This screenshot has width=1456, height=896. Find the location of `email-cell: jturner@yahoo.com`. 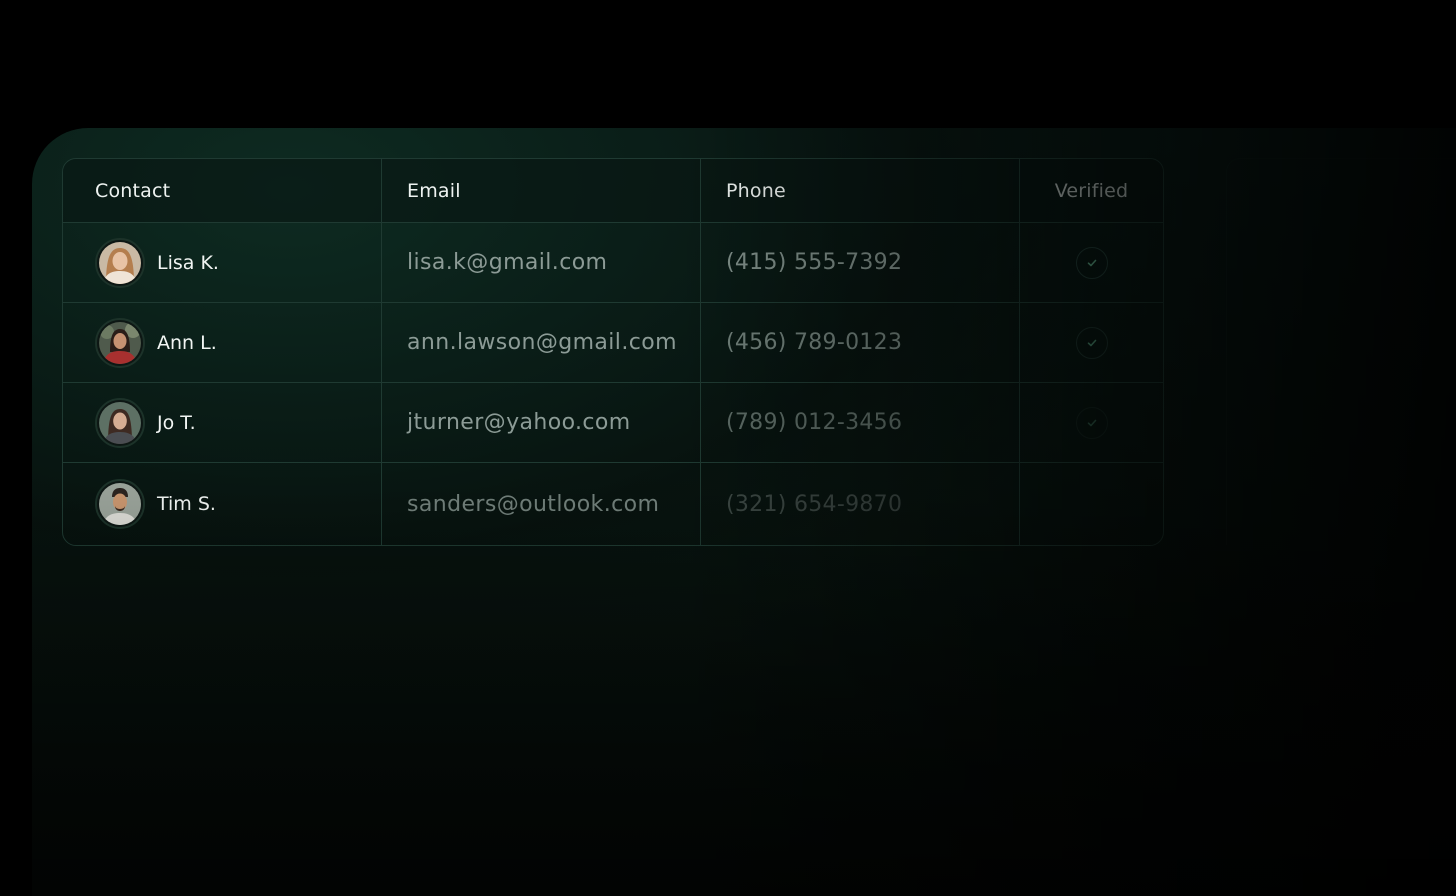

email-cell: jturner@yahoo.com is located at coordinates (541, 422).